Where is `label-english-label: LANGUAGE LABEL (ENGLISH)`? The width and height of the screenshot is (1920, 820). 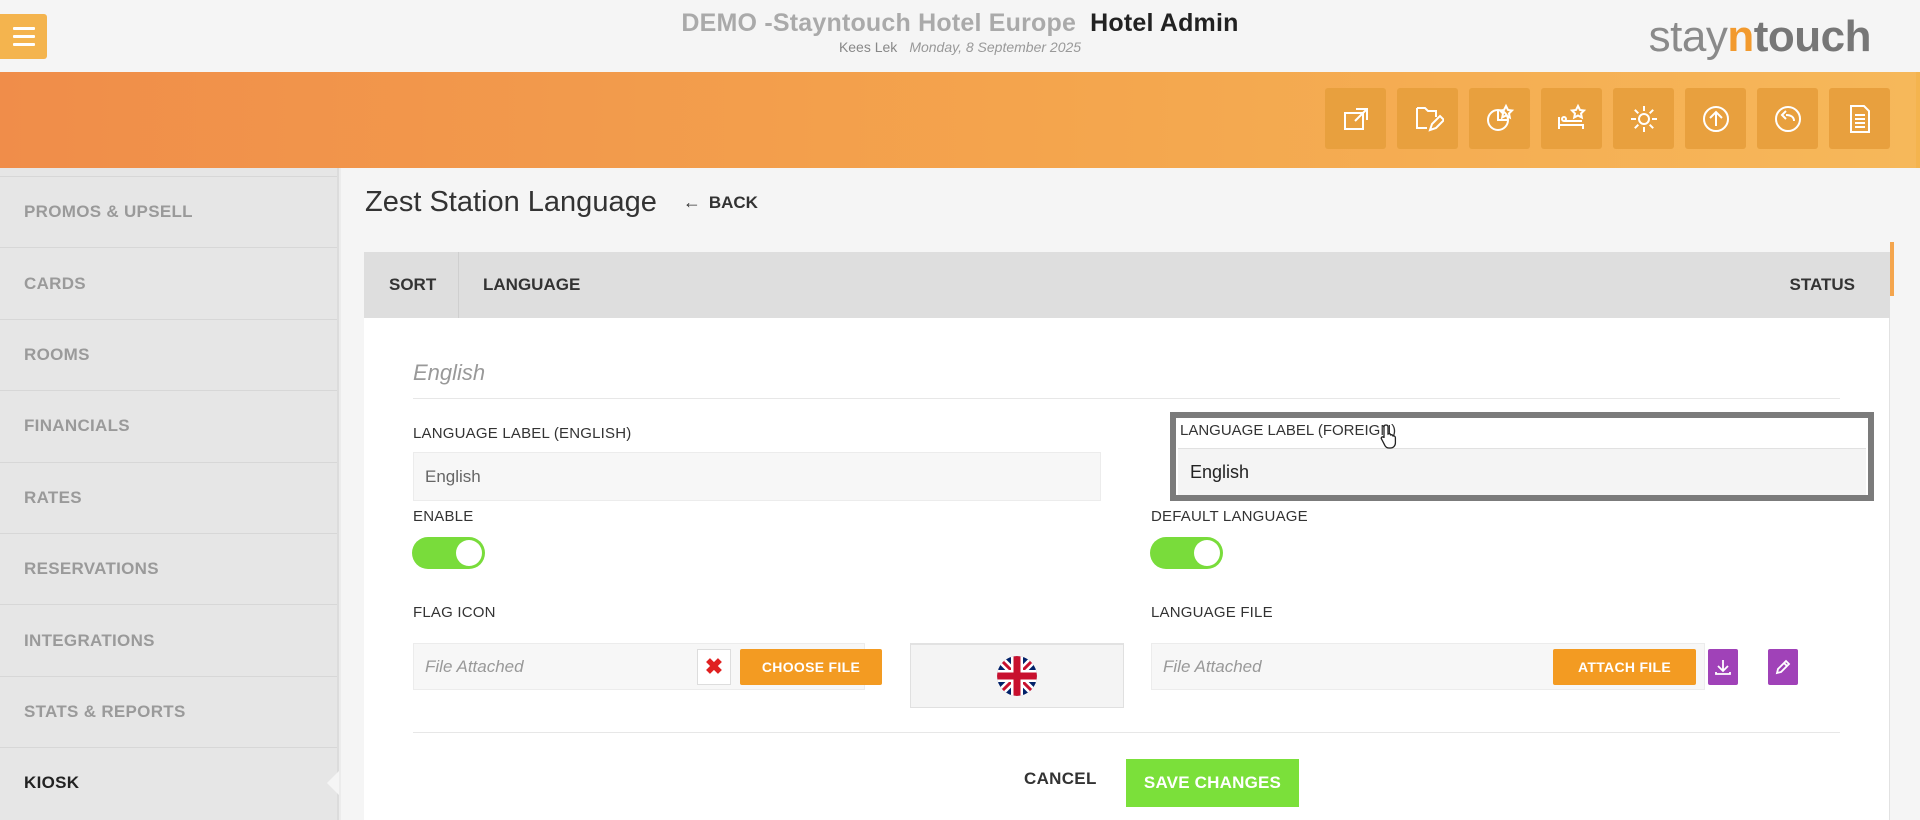 label-english-label: LANGUAGE LABEL (ENGLISH) is located at coordinates (522, 433).